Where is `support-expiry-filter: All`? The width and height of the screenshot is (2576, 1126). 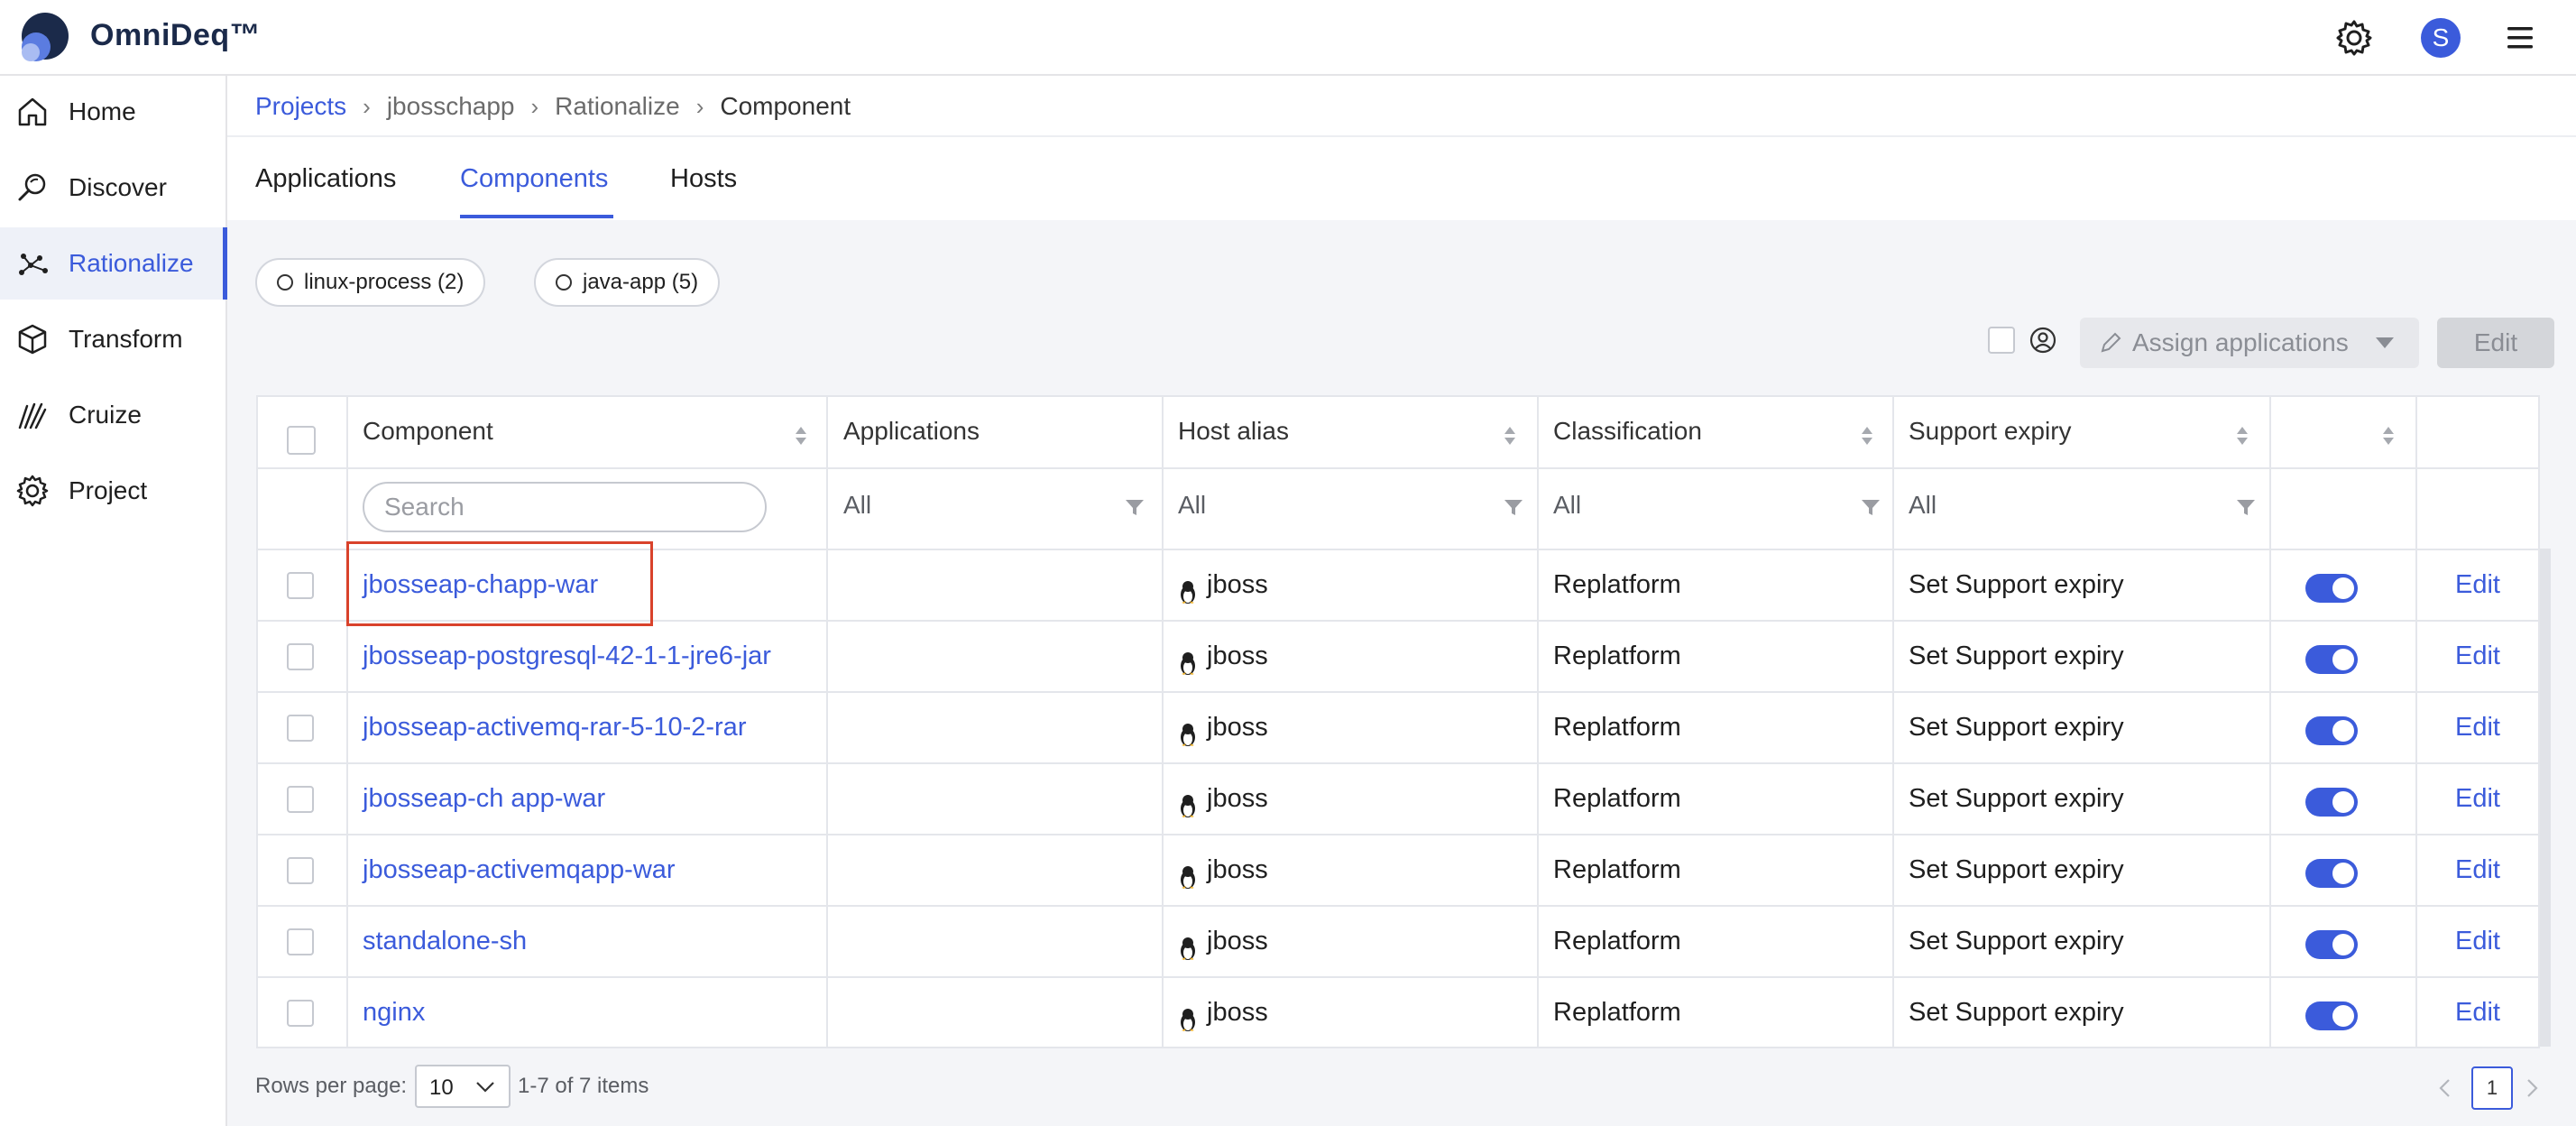 support-expiry-filter: All is located at coordinates (1923, 506).